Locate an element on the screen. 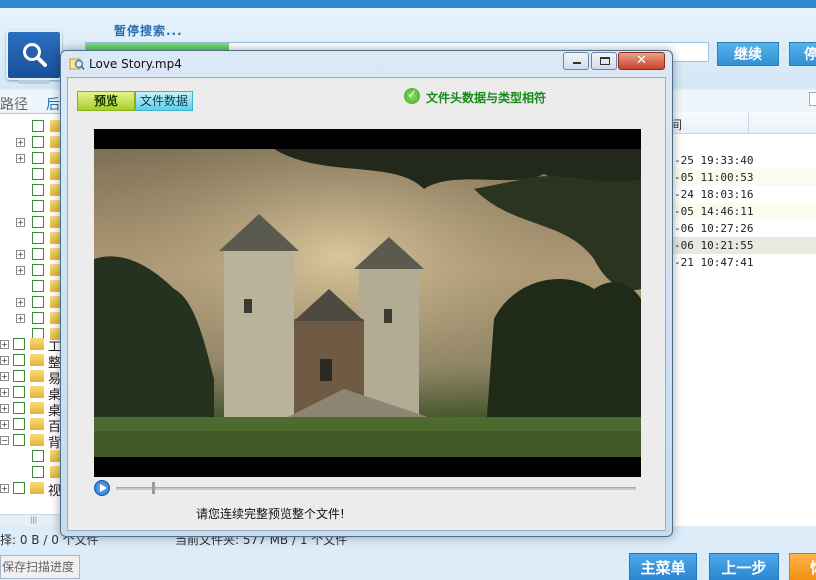 The height and width of the screenshot is (580, 816). tab-preview: 预览 is located at coordinates (106, 101).